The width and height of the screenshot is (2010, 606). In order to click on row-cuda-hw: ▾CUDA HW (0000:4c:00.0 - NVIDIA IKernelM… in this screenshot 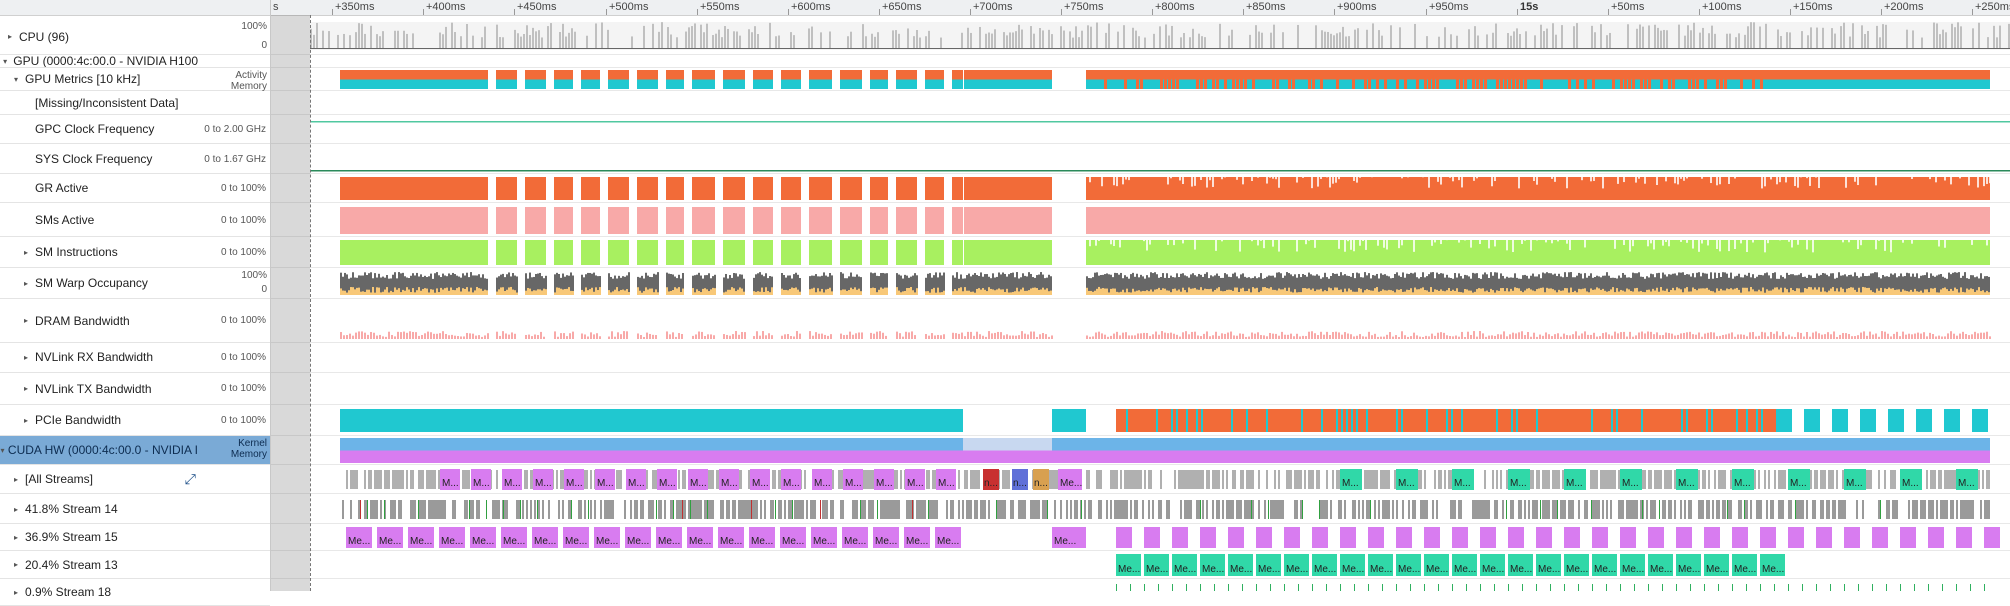, I will do `click(135, 450)`.